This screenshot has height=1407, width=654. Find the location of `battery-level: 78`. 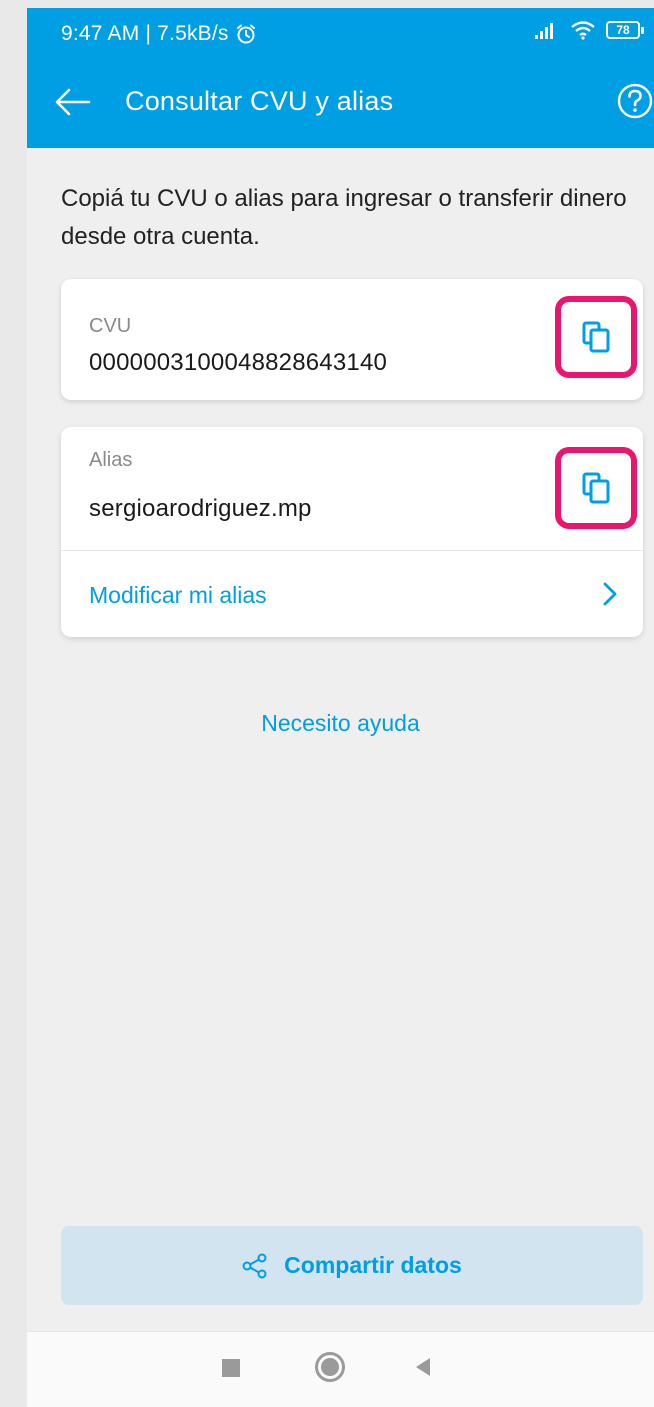

battery-level: 78 is located at coordinates (623, 30).